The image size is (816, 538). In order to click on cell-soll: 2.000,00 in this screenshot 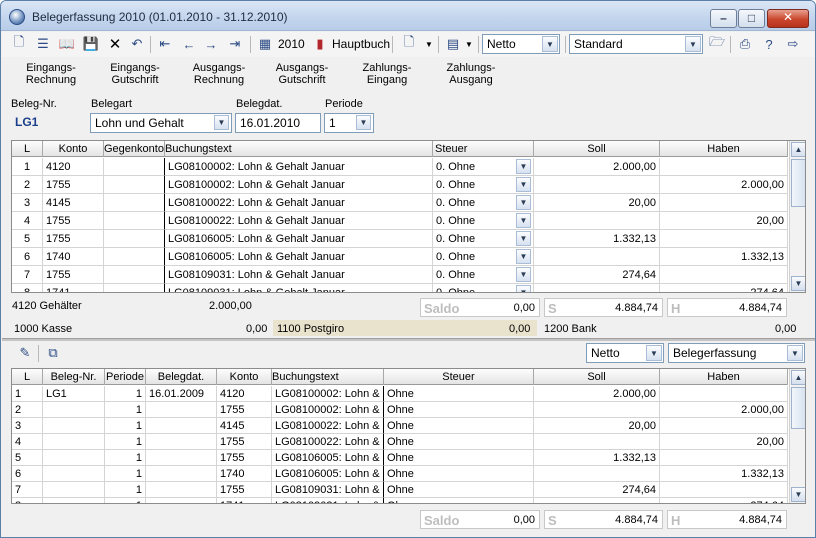, I will do `click(597, 394)`.